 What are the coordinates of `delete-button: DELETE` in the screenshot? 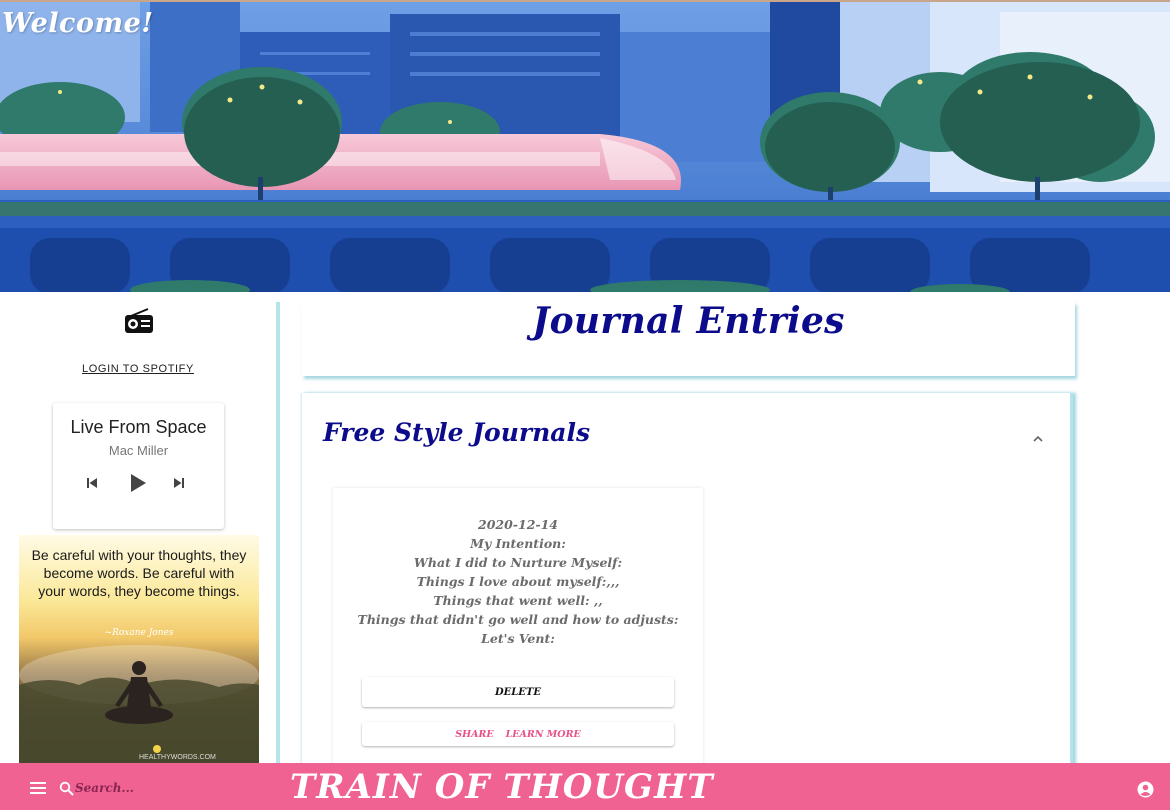 It's located at (518, 692).